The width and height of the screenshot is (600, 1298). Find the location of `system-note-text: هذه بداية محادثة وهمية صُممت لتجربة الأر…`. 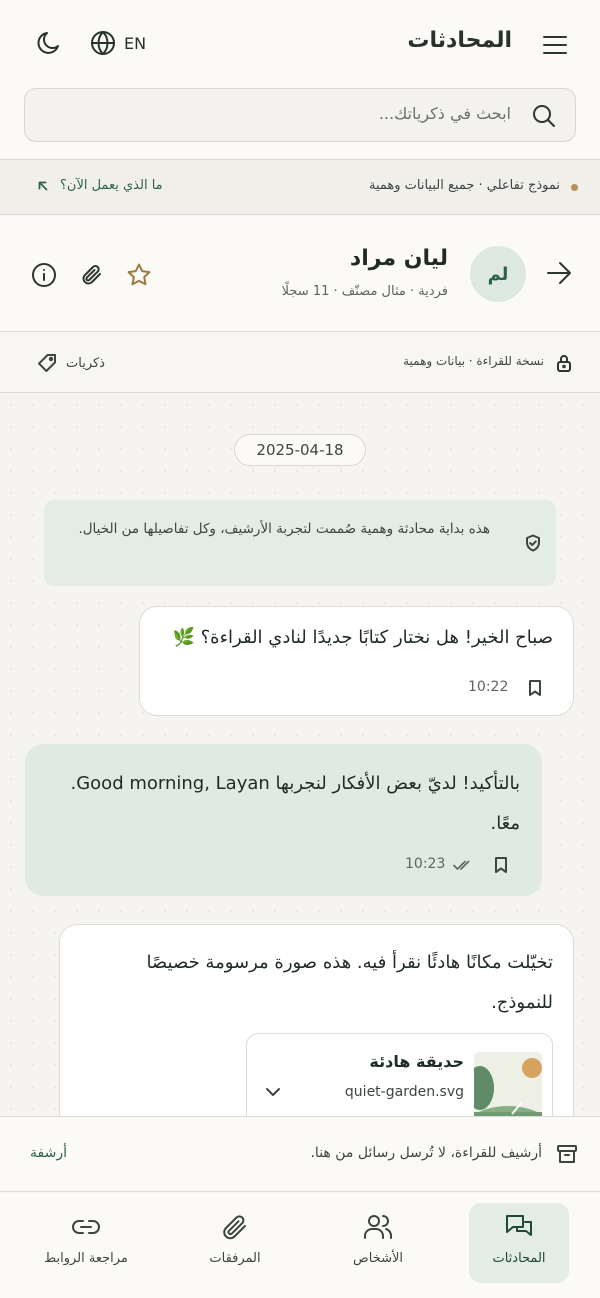

system-note-text: هذه بداية محادثة وهمية صُممت لتجربة الأر… is located at coordinates (284, 529).